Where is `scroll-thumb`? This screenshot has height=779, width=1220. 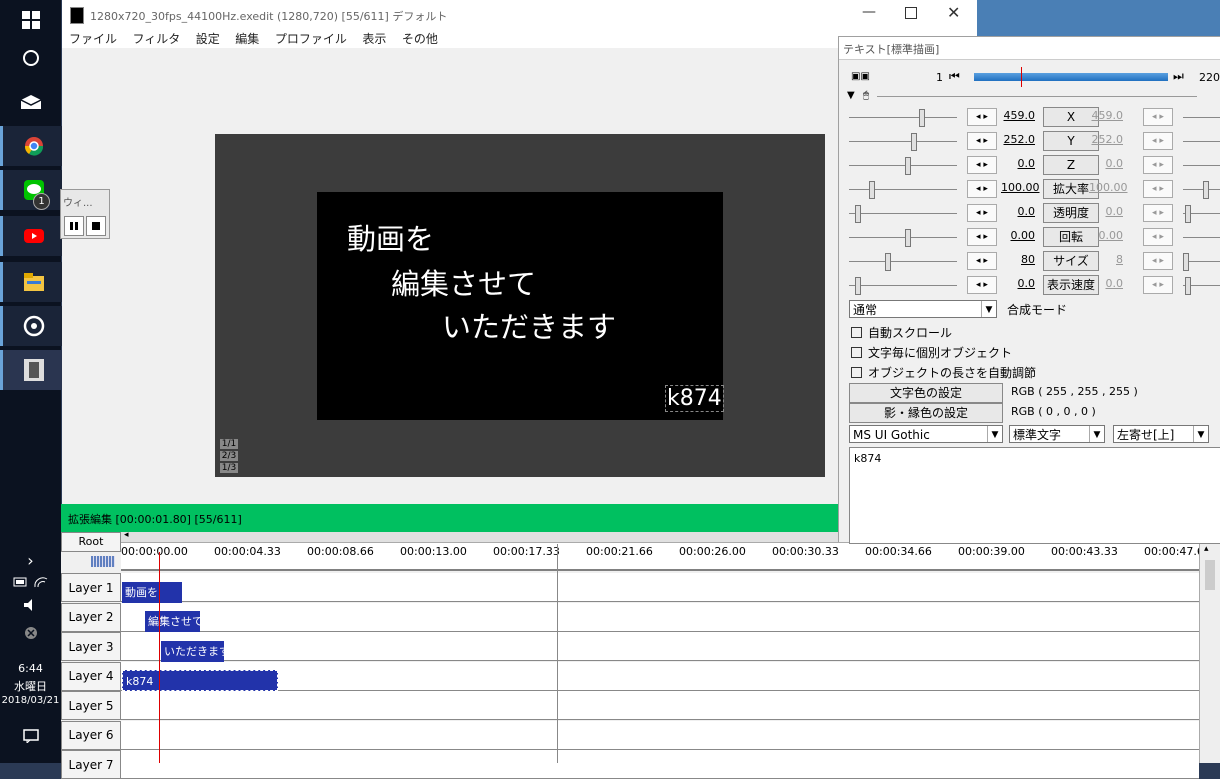
scroll-thumb is located at coordinates (1210, 575).